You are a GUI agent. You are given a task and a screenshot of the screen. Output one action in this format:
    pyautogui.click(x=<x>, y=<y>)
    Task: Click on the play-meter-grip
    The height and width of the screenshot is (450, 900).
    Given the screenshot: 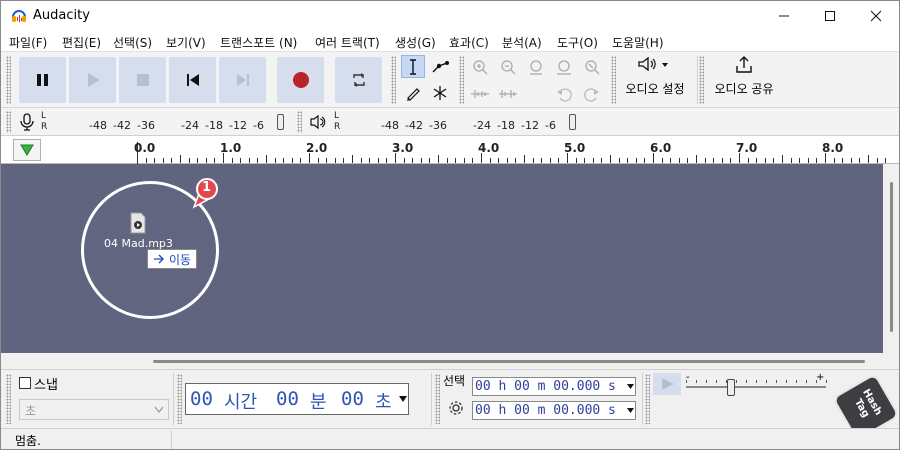 What is the action you would take?
    pyautogui.click(x=299, y=122)
    